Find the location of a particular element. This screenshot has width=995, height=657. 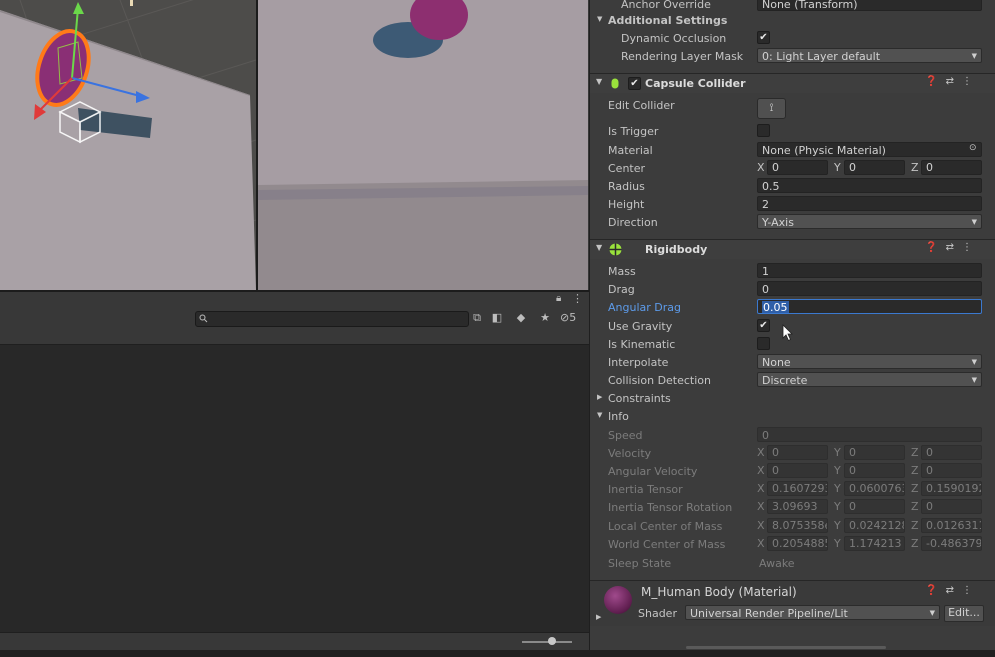

zoom-slider-track is located at coordinates (547, 642).